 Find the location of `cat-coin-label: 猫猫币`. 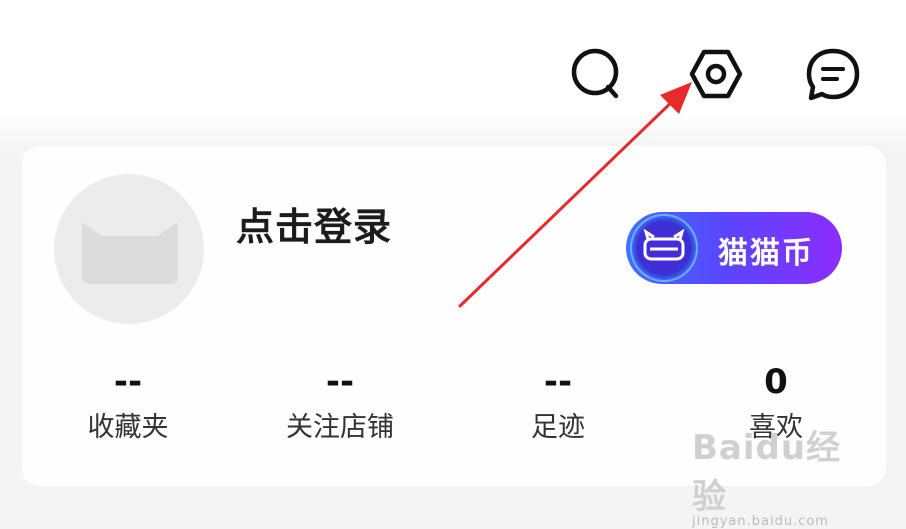

cat-coin-label: 猫猫币 is located at coordinates (766, 253).